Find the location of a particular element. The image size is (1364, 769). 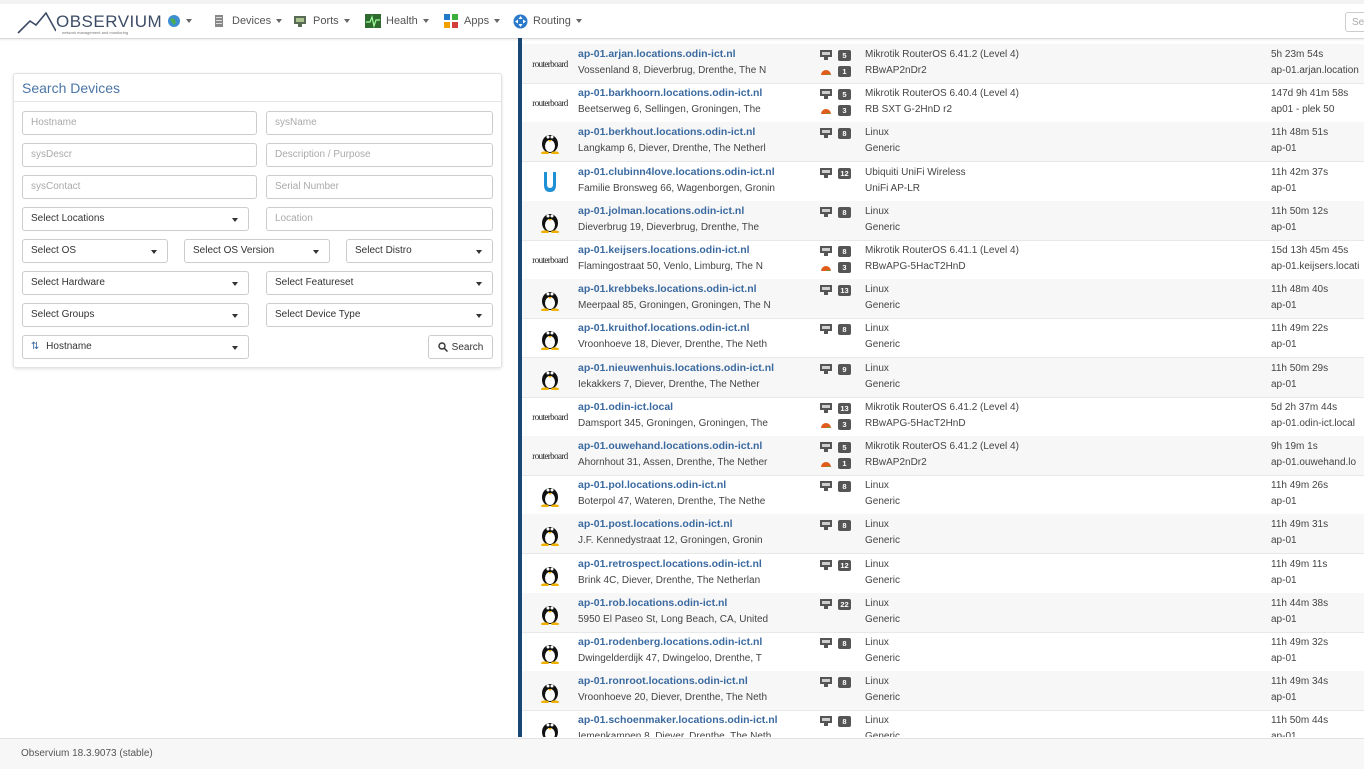

device-hostname-link: ap-01.berkhout.locations.odin-ict.nl is located at coordinates (666, 132).